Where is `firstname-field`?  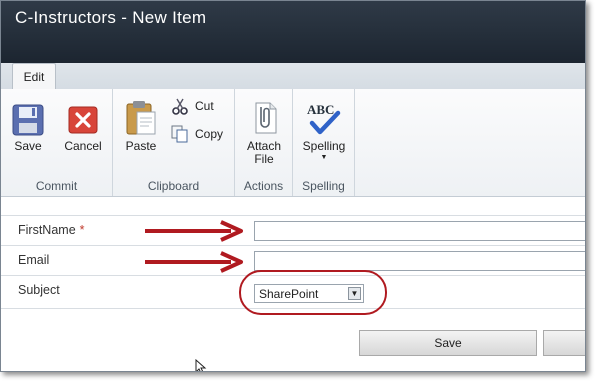 firstname-field is located at coordinates (419, 231).